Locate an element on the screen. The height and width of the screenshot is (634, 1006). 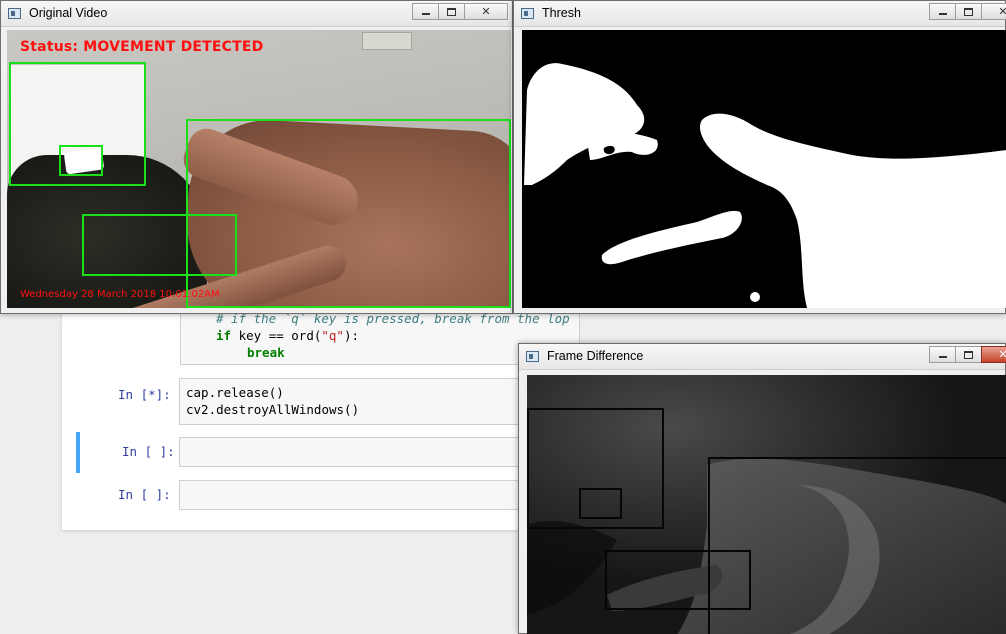
cell-prompt: In [*]: is located at coordinates (144, 394).